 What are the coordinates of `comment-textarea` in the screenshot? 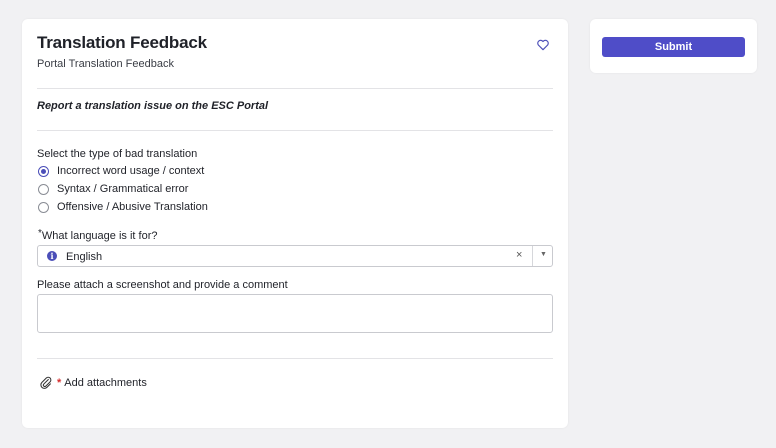 It's located at (295, 313).